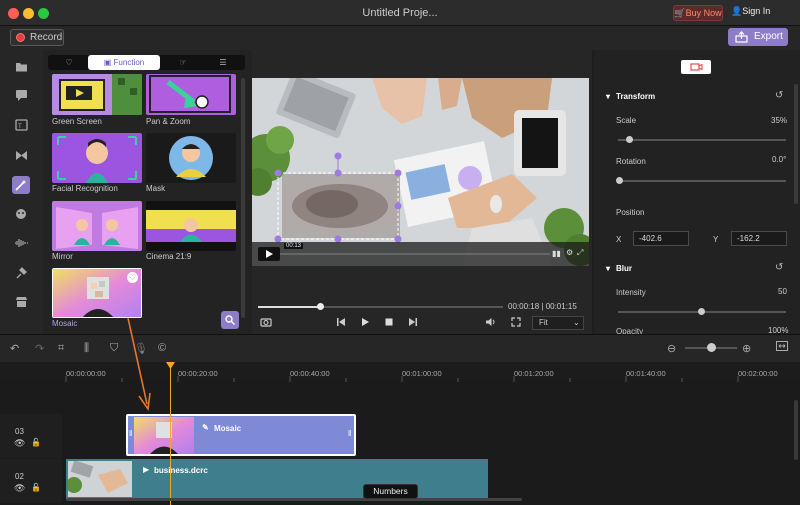 The height and width of the screenshot is (505, 800). I want to click on settings-gear-icon: ⚙, so click(569, 252).